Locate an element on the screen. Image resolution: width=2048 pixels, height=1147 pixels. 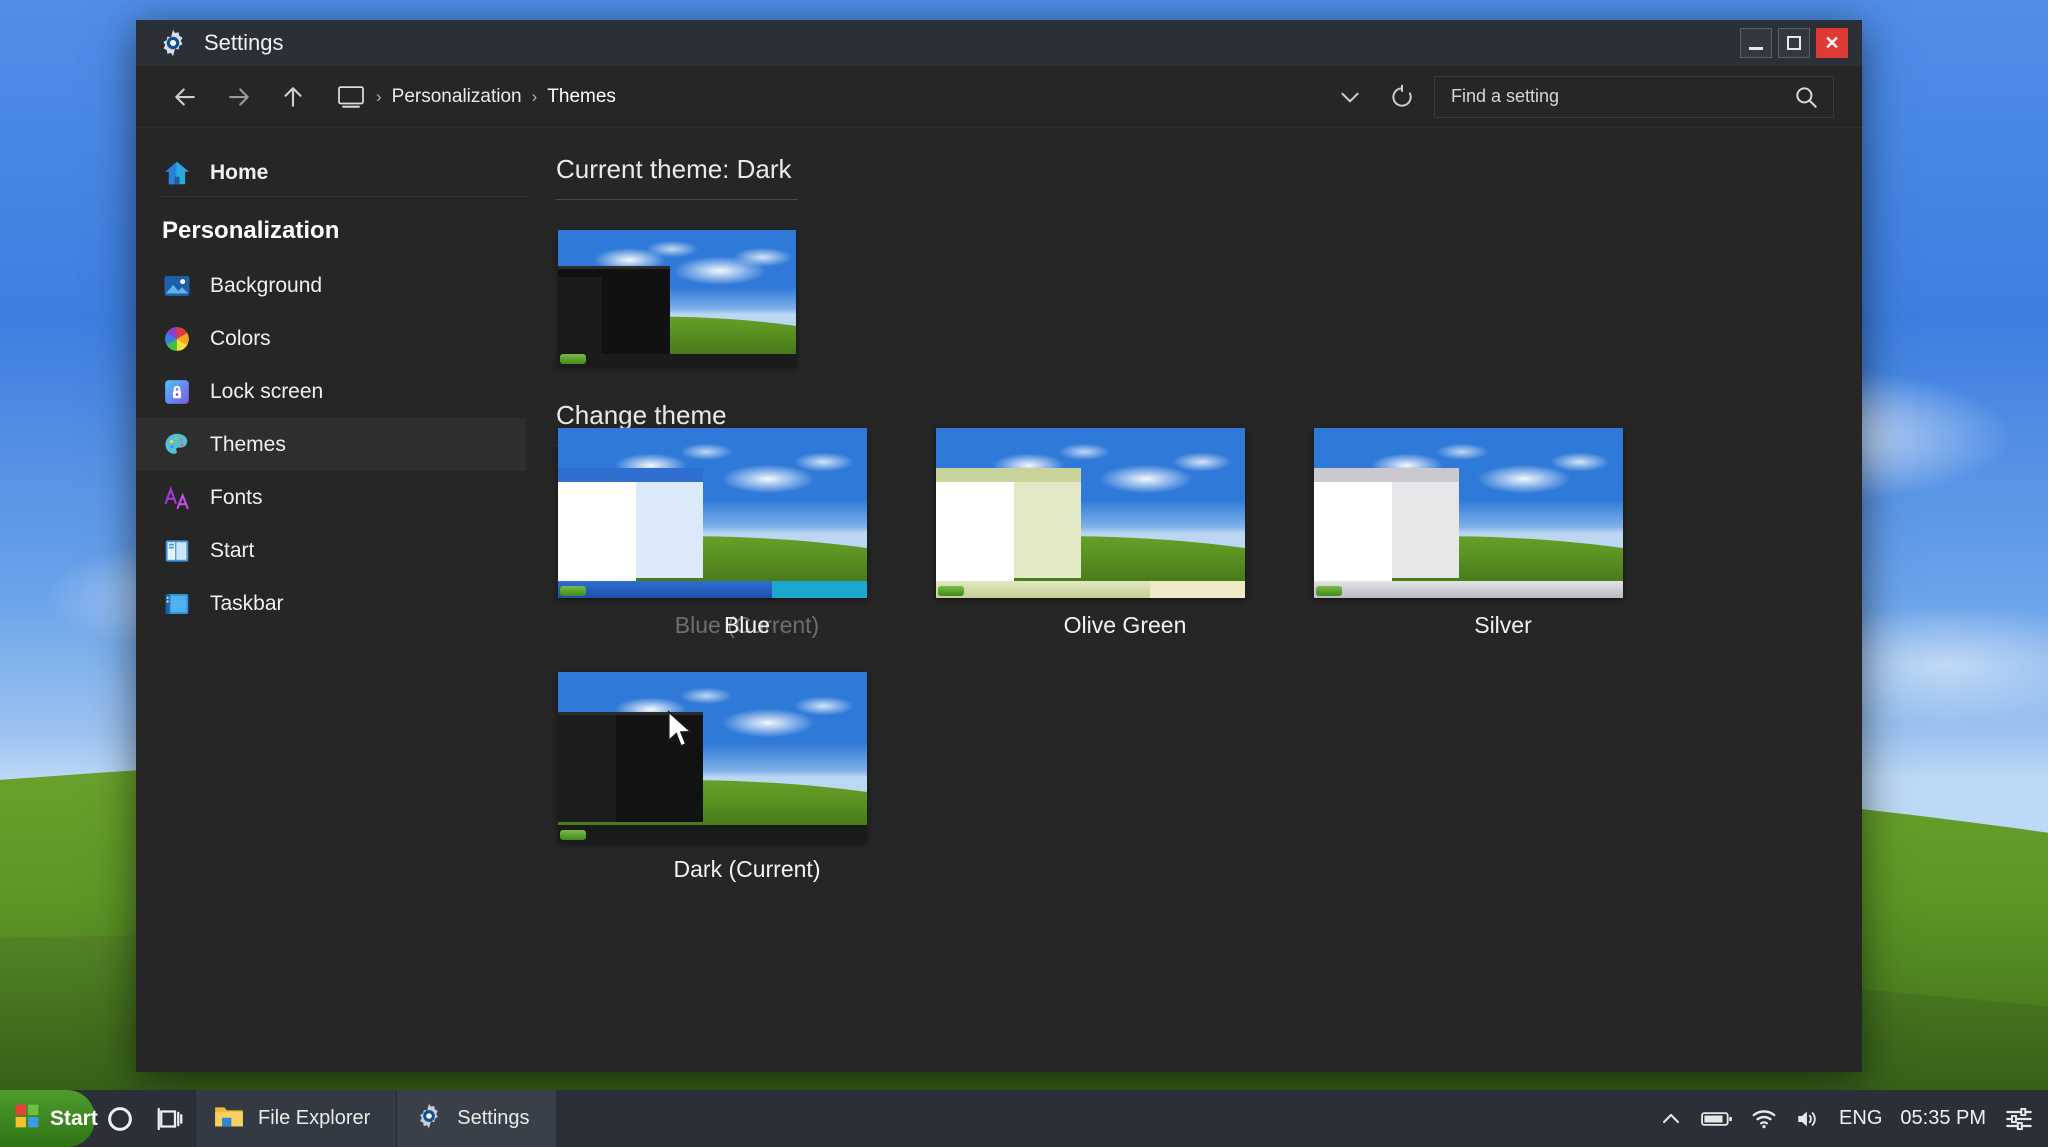
close-button: ✕ is located at coordinates (1832, 43).